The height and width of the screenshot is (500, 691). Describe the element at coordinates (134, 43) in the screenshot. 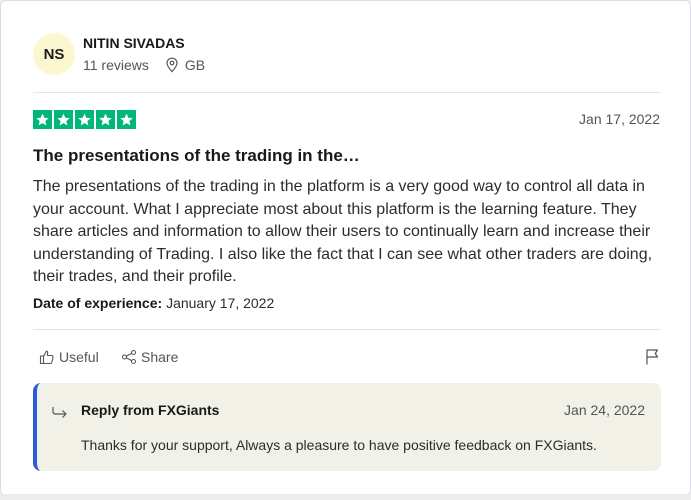

I see `consumer-name: NITIN SIVADAS` at that location.